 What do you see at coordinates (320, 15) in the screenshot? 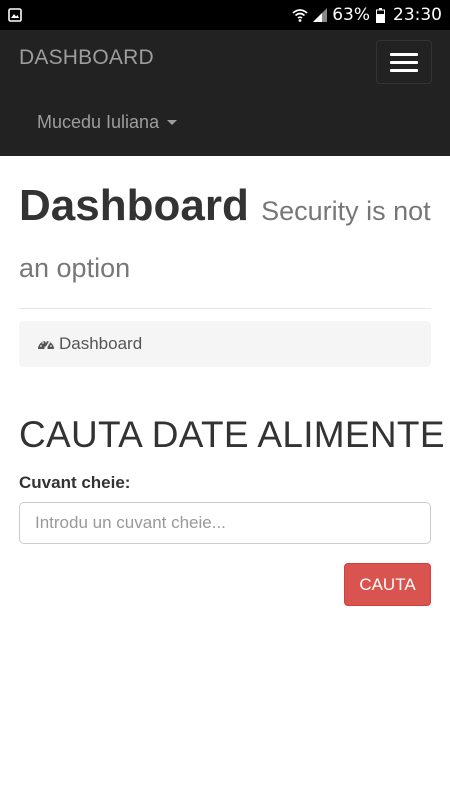
I see `signal-icon` at bounding box center [320, 15].